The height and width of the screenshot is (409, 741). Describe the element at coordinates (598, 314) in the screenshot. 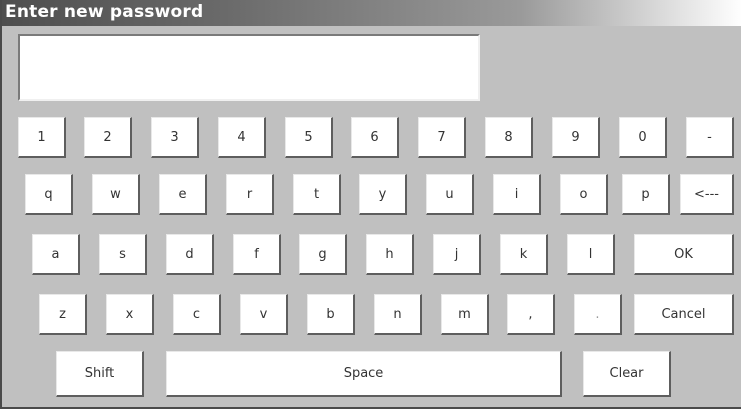

I see `key-period: .` at that location.